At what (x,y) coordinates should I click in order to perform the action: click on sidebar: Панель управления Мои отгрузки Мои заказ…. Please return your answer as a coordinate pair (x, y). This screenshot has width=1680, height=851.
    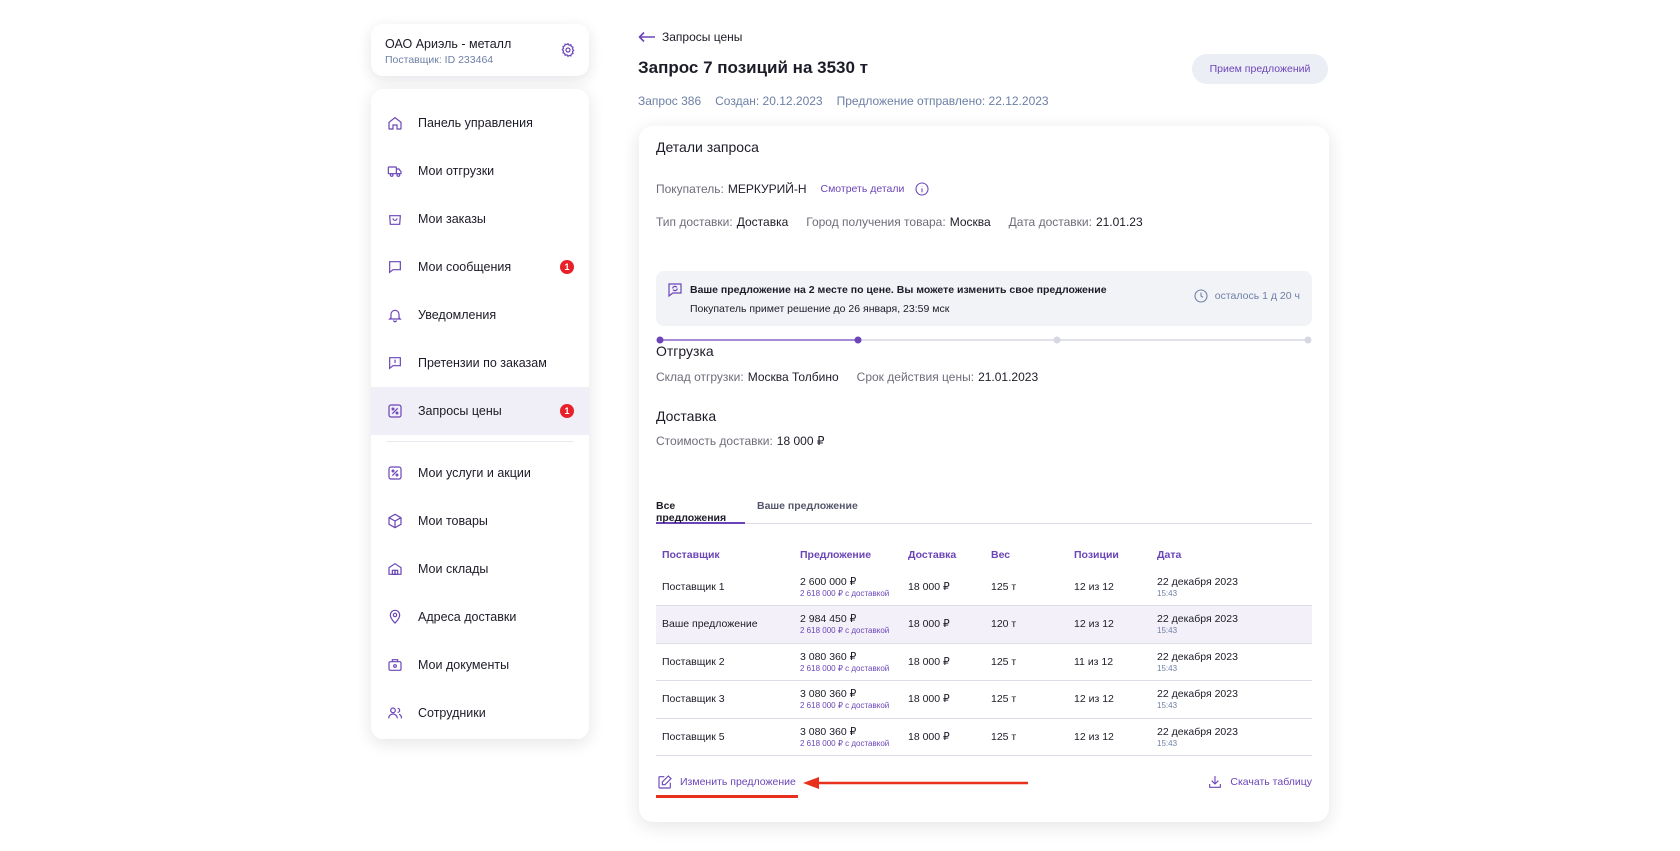
    Looking at the image, I should click on (480, 414).